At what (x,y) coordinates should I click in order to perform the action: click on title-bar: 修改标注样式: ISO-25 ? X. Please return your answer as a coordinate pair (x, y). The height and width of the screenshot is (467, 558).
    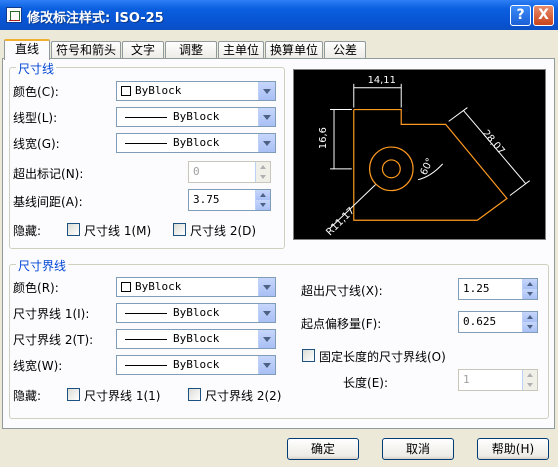
    Looking at the image, I should click on (279, 15).